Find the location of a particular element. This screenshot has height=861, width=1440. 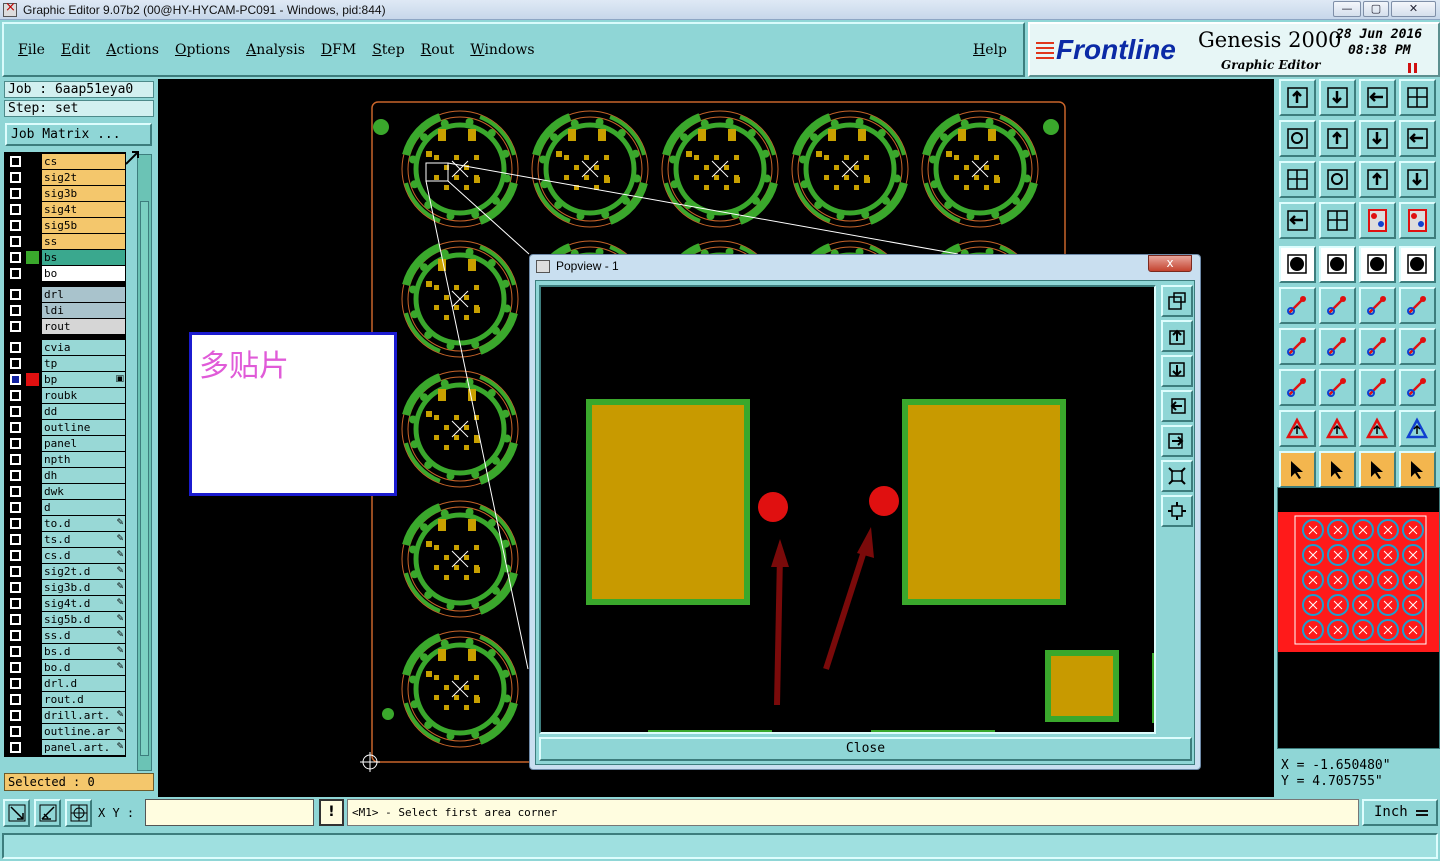

layer-name: dwk is located at coordinates (83, 491).